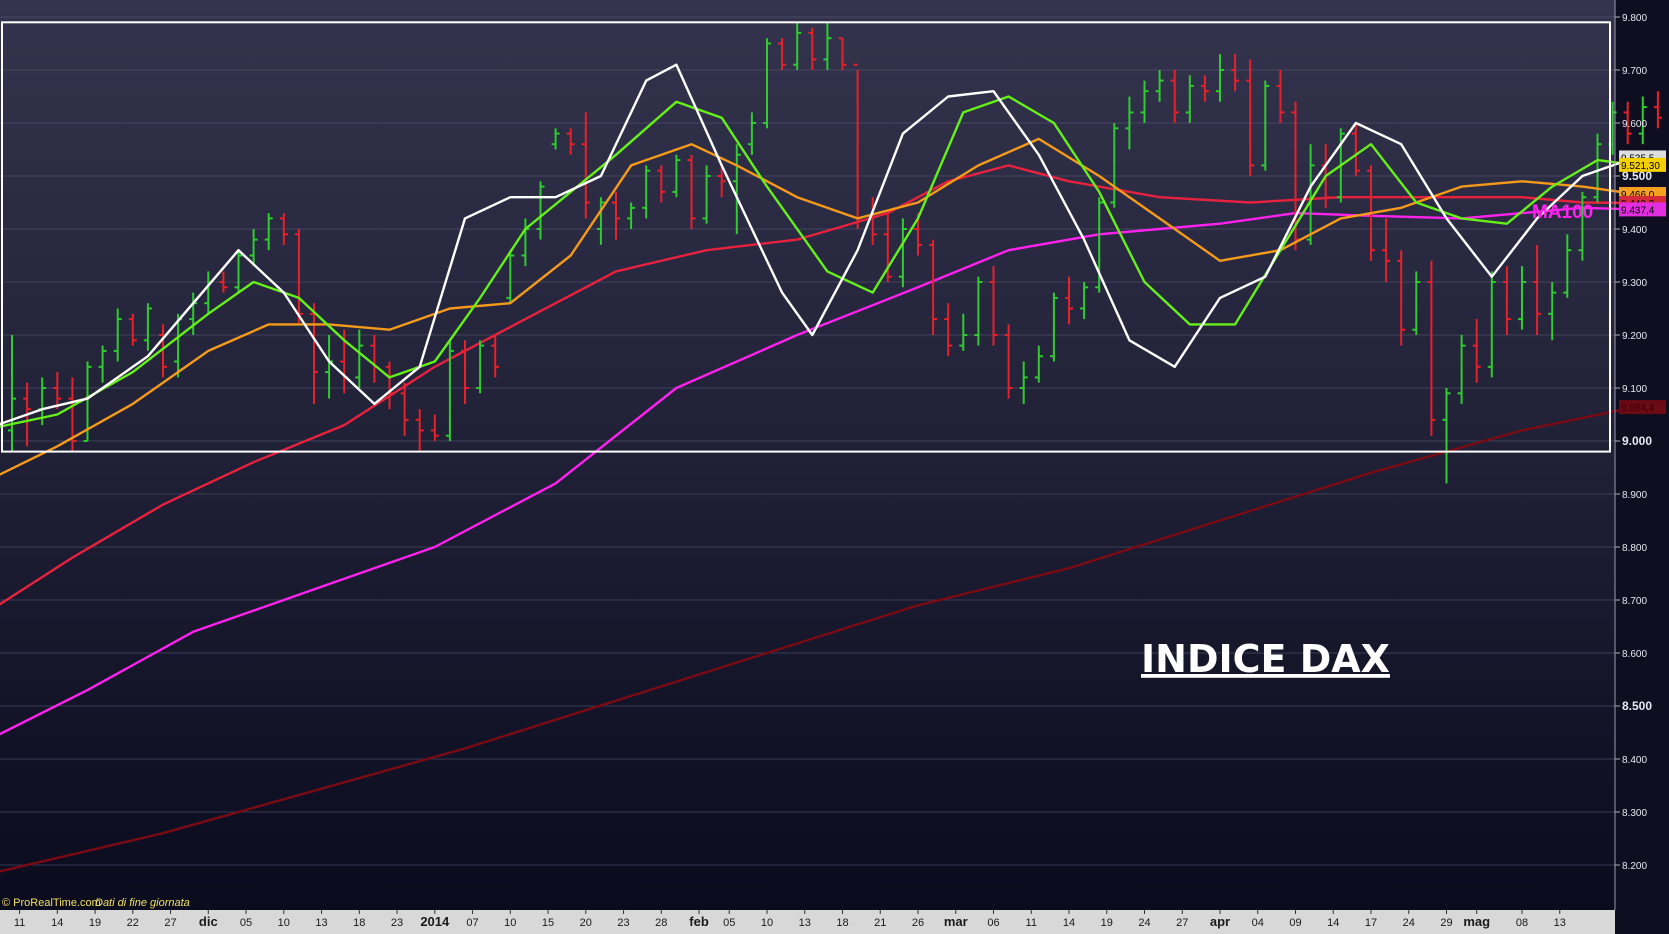 The image size is (1669, 934). Describe the element at coordinates (1634, 813) in the screenshot. I see `price-tick-label: 8.300` at that location.